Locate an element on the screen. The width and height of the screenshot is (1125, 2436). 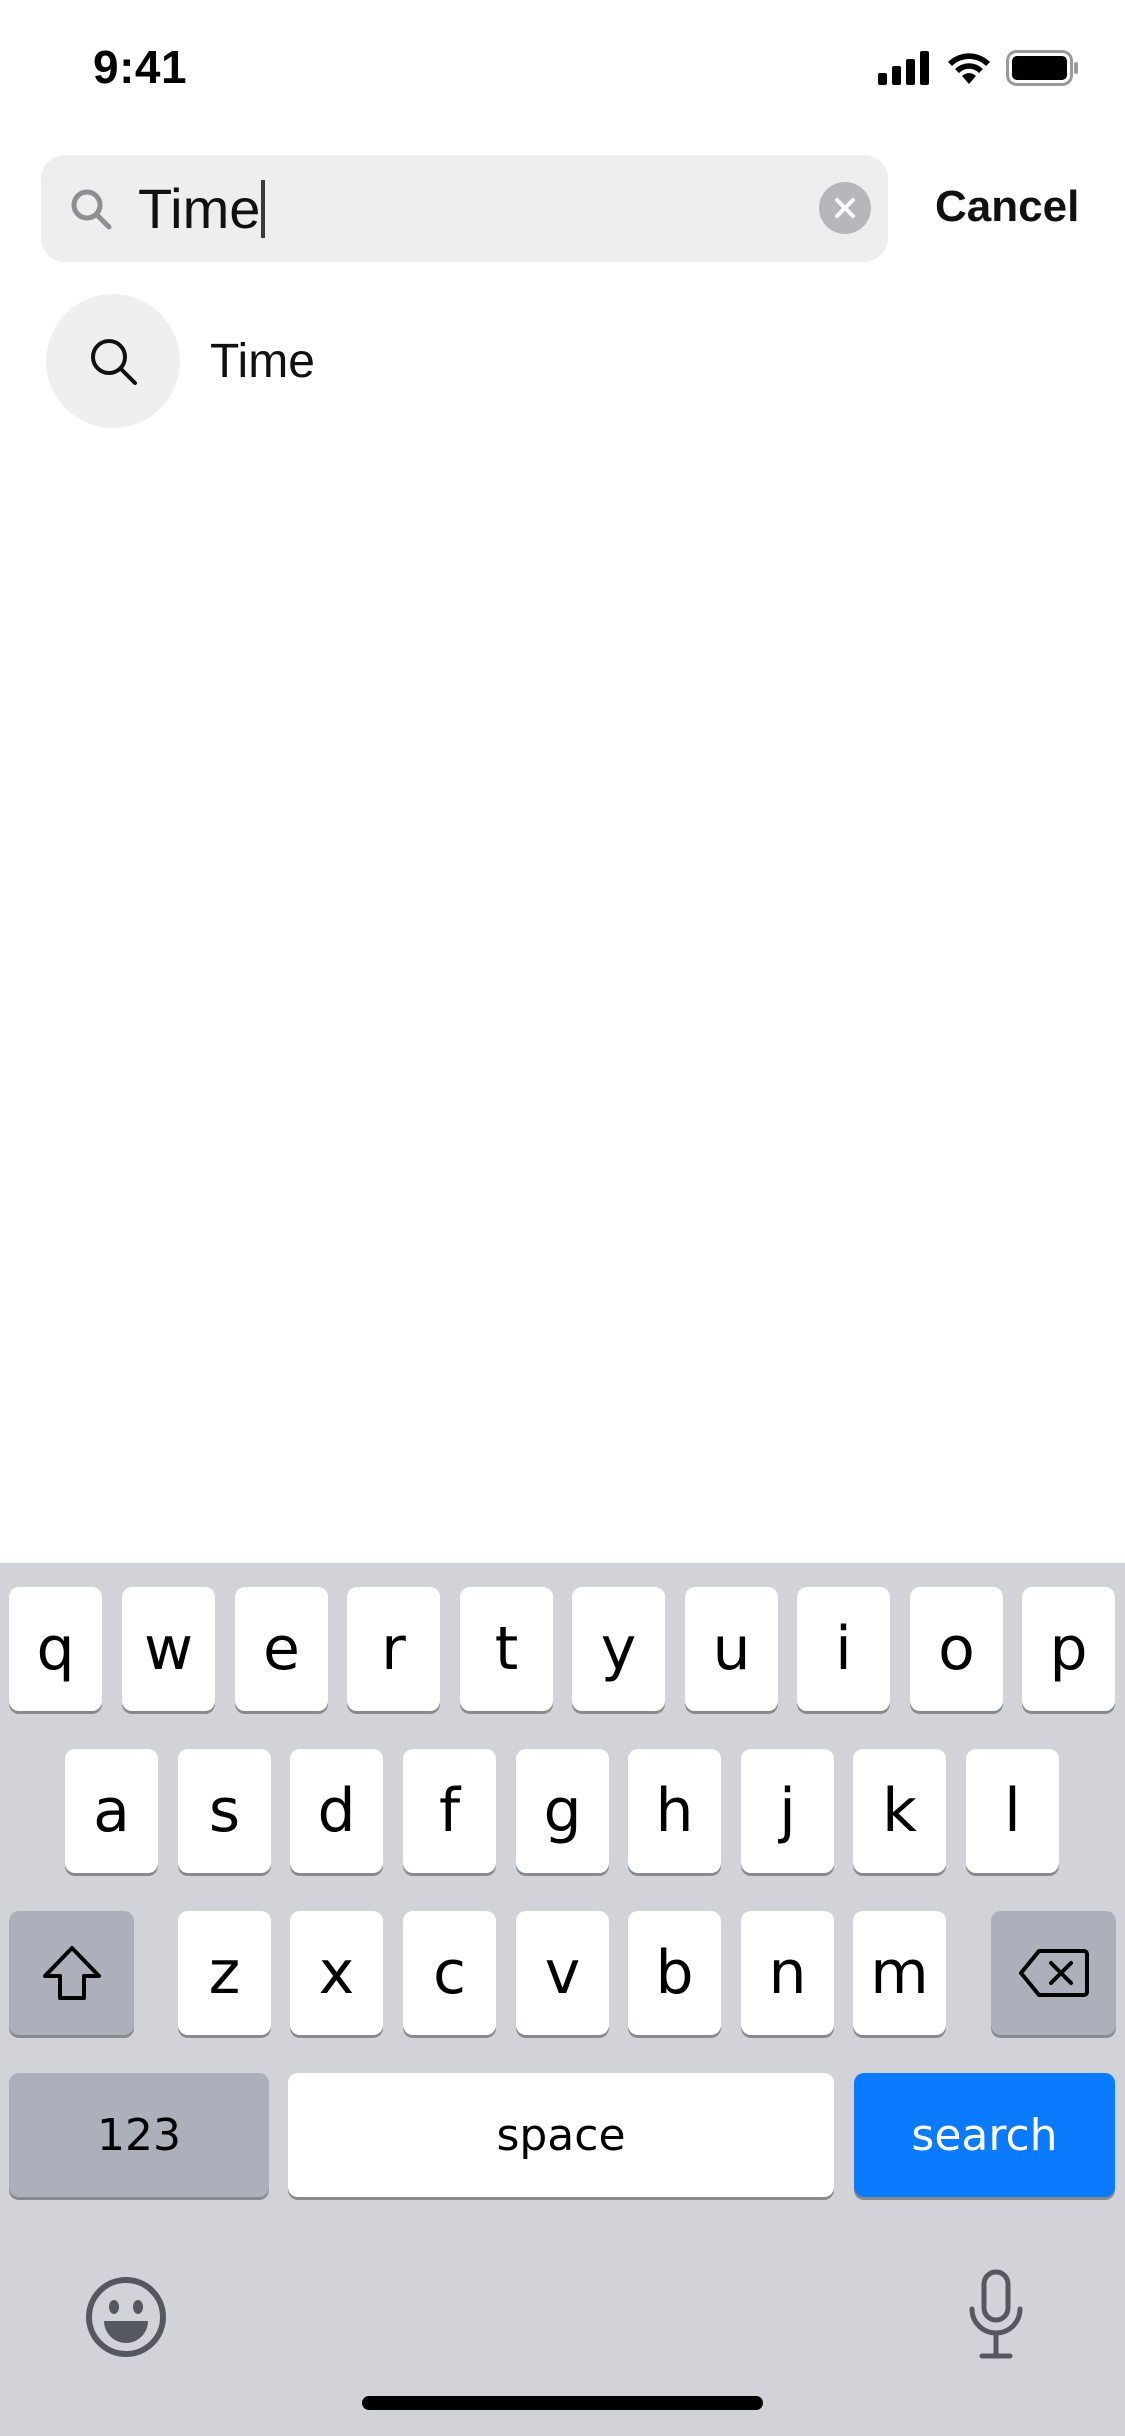
shift-key is located at coordinates (71, 1973).